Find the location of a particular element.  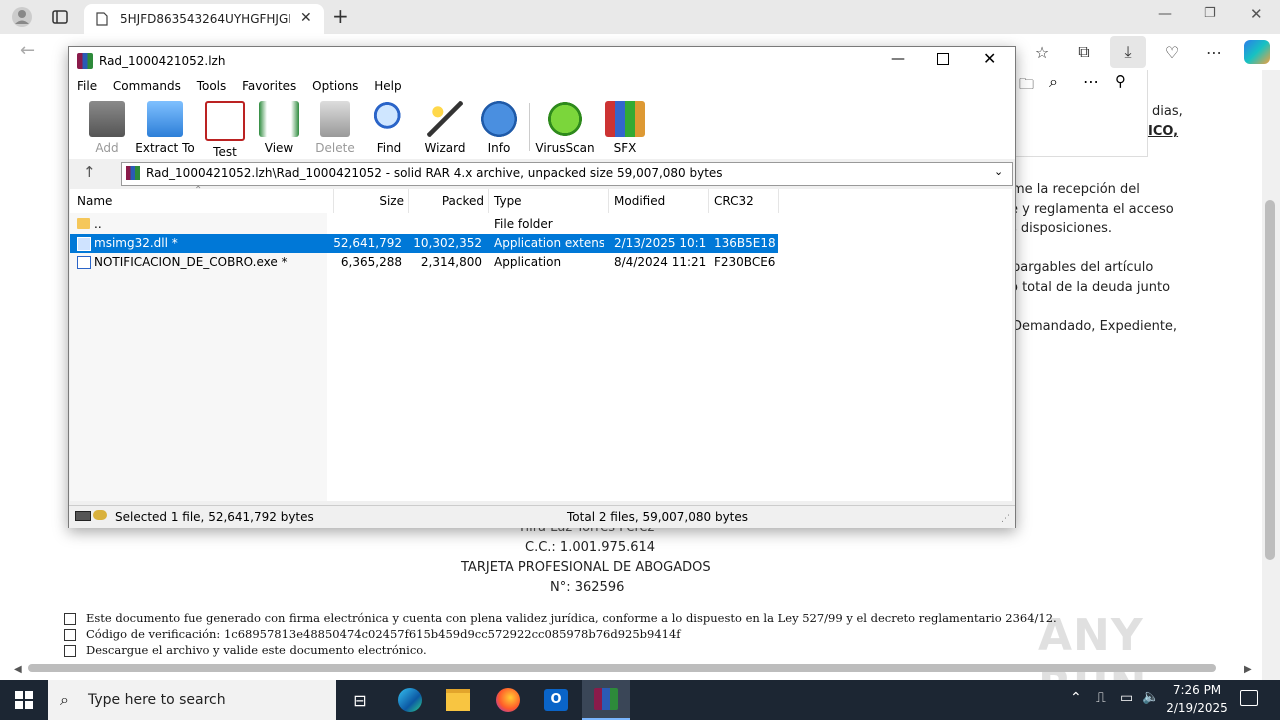

menu-options: Options is located at coordinates (335, 84).